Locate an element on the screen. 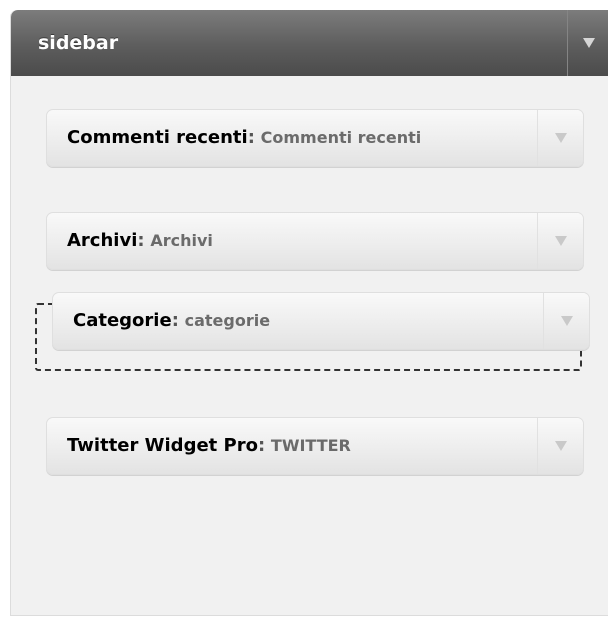 The width and height of the screenshot is (608, 619). widget-title: Categorie: categorie is located at coordinates (308, 321).